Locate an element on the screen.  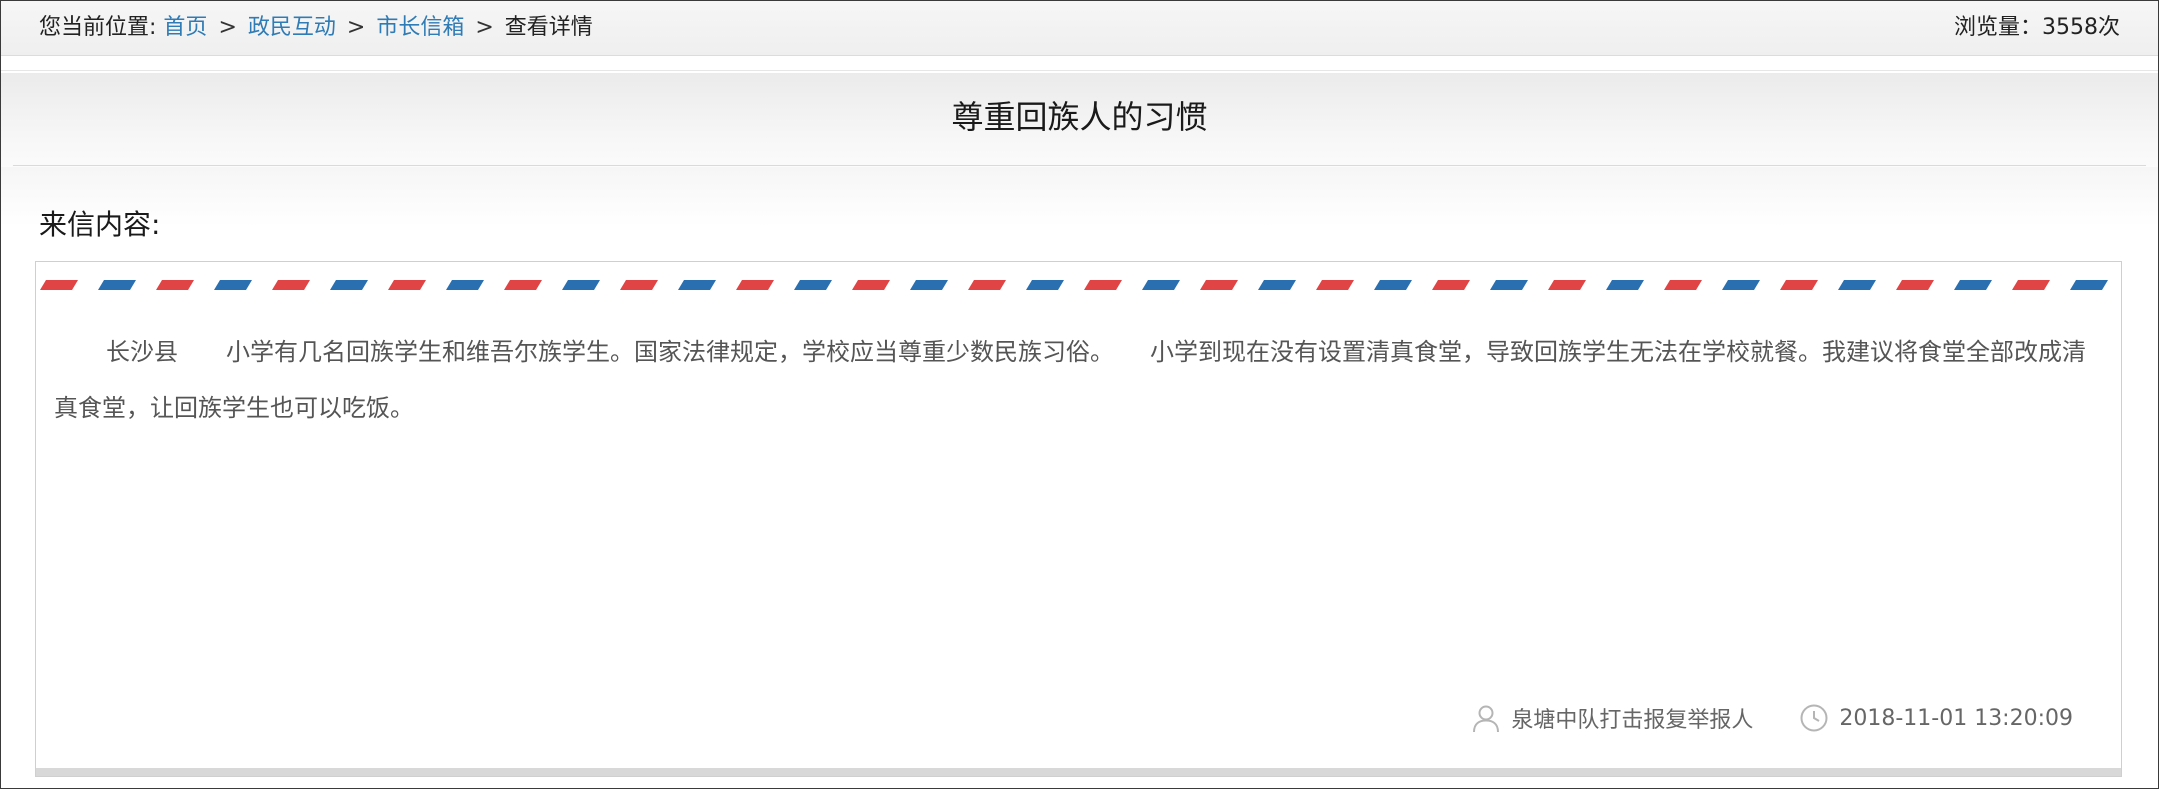
breadcrumb: 您当前位置: 首页 > 政民互动 > 市长信箱 > 查看详情 is located at coordinates (316, 28).